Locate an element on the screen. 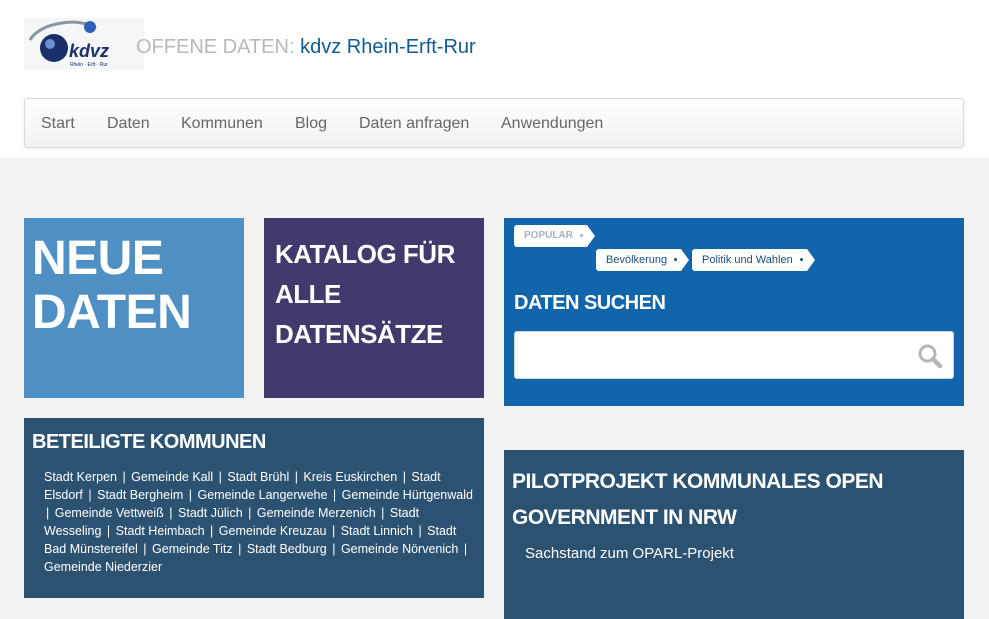 This screenshot has width=989, height=619. site-title-prefix: OFFENE DATEN: is located at coordinates (215, 47).